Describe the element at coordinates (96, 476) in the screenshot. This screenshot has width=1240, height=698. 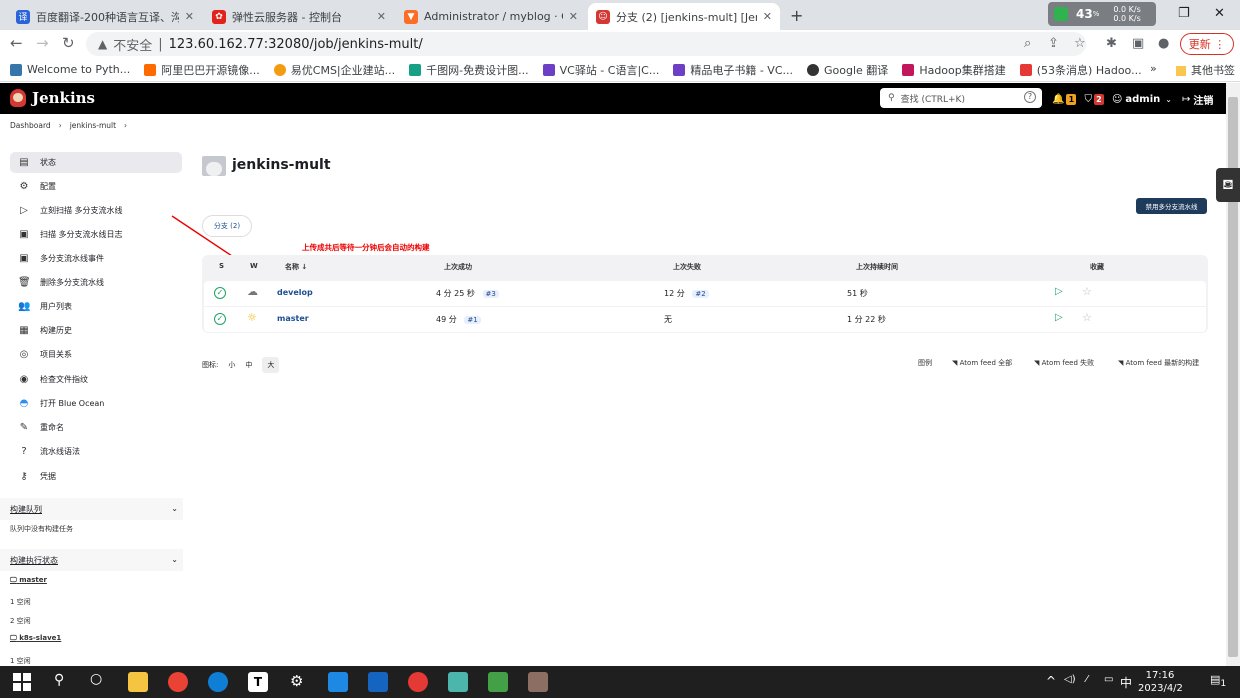
I see `sidebar-item-credentials: ⚷ 凭据` at that location.